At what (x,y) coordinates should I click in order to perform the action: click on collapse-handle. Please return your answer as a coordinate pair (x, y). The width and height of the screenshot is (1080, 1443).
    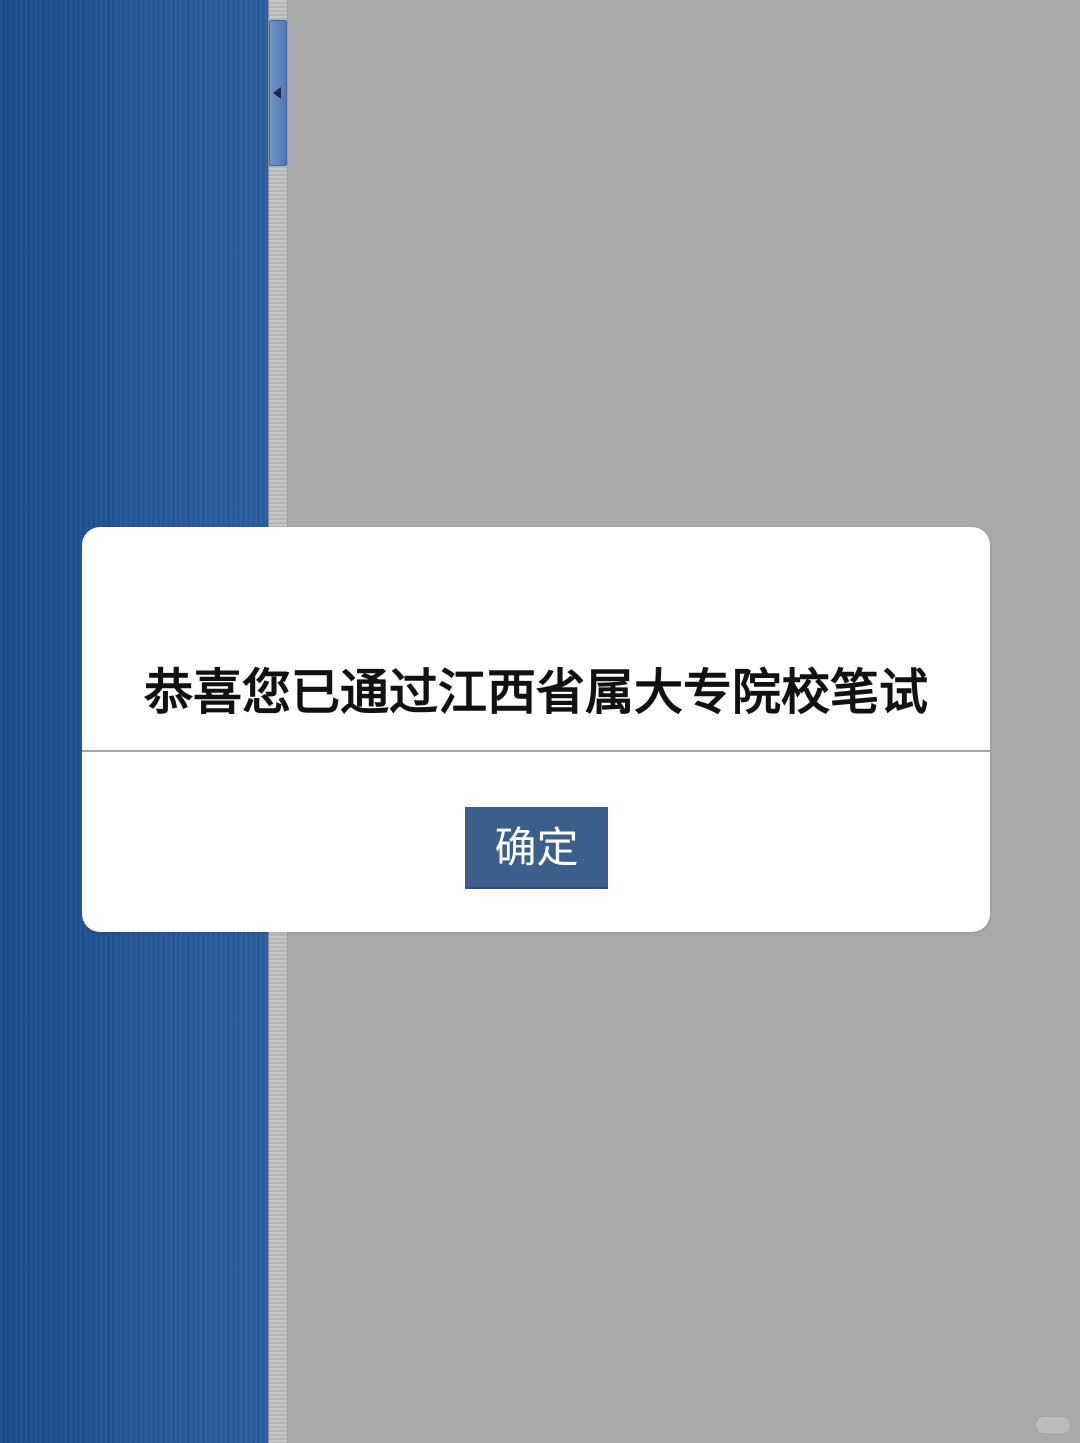
    Looking at the image, I should click on (278, 93).